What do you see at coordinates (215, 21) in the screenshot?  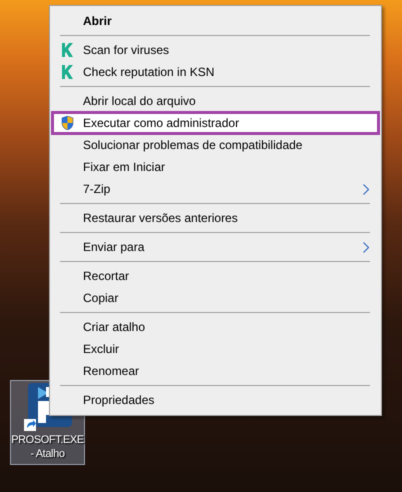 I see `menu-item: Abrir` at bounding box center [215, 21].